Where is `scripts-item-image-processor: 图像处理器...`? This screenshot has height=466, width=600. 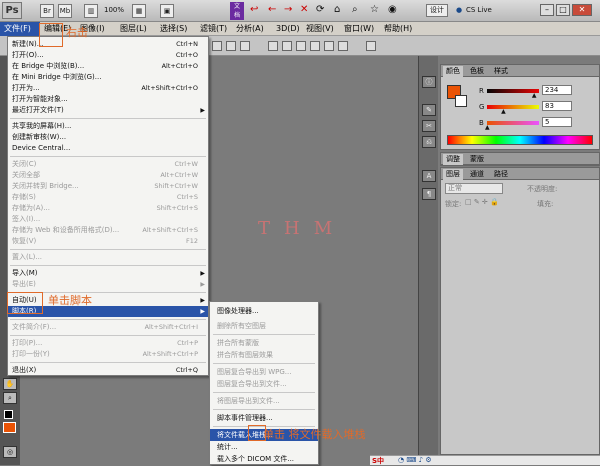
scripts-item-image-processor: 图像处理器... is located at coordinates (264, 311).